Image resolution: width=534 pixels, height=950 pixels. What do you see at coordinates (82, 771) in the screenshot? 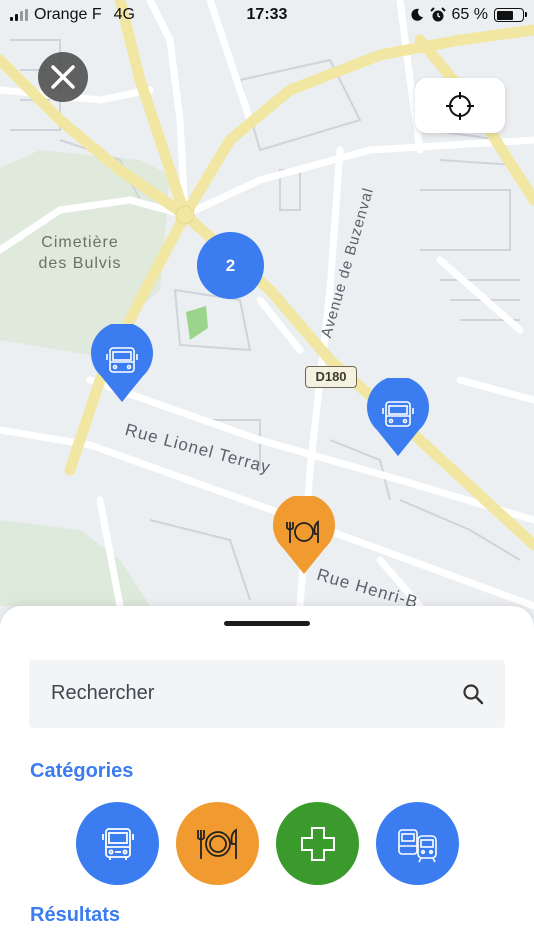
I see `categories-title: Catégories` at bounding box center [82, 771].